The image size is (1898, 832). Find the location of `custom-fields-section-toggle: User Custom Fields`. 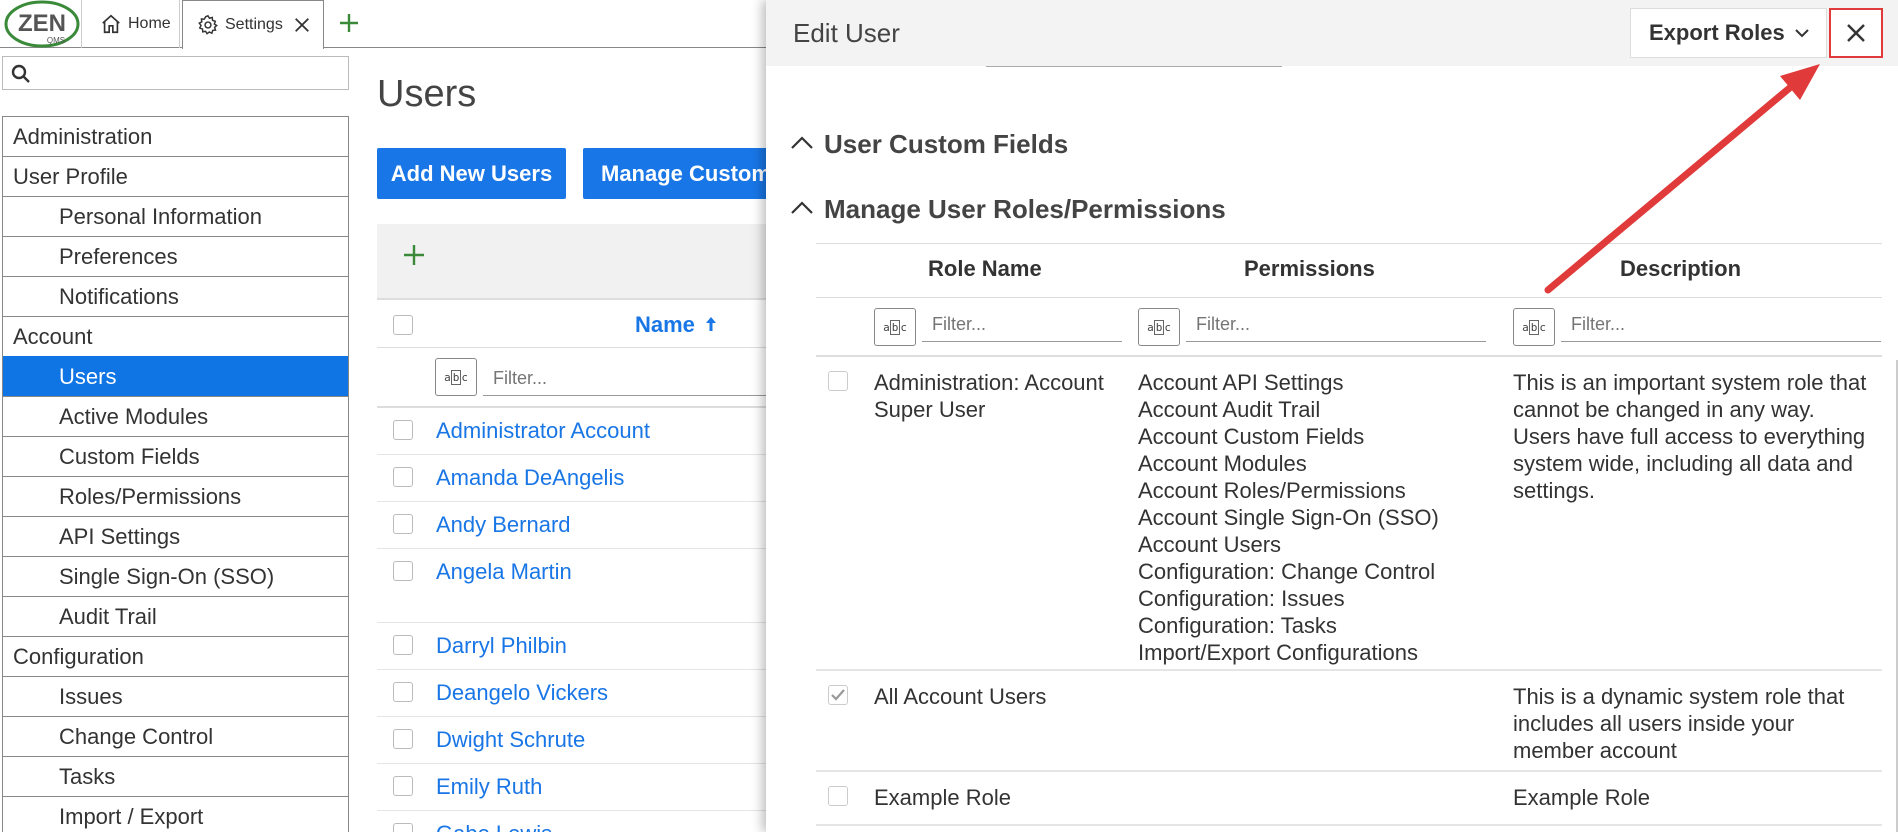

custom-fields-section-toggle: User Custom Fields is located at coordinates (930, 144).